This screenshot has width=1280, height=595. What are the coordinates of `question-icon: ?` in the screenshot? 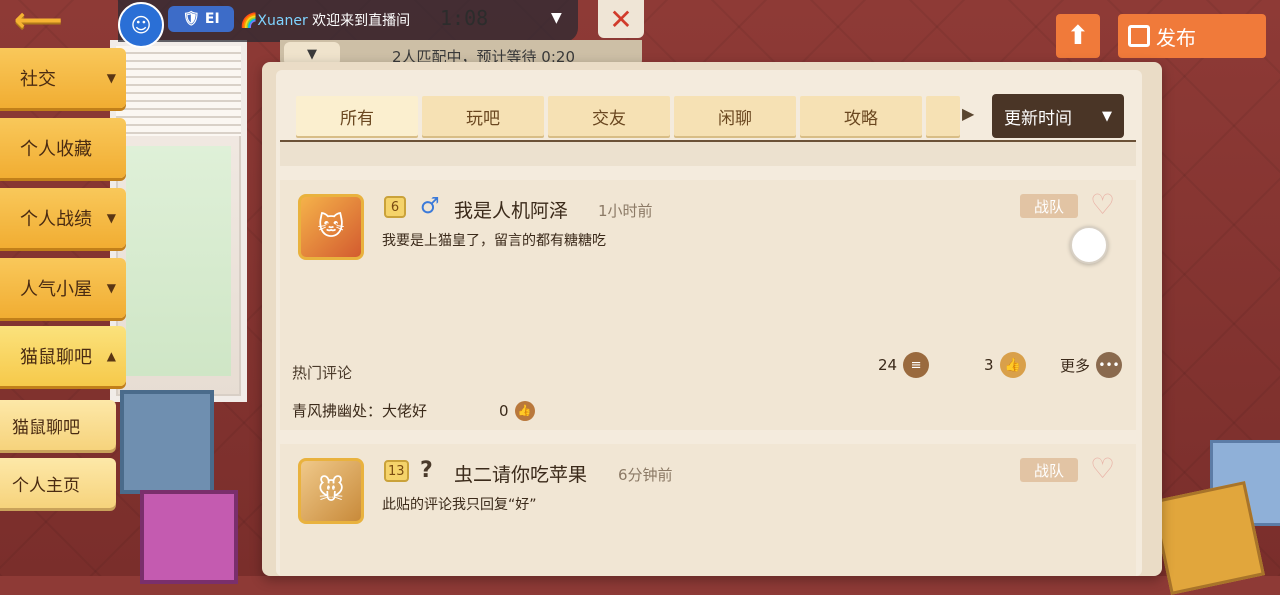 It's located at (426, 470).